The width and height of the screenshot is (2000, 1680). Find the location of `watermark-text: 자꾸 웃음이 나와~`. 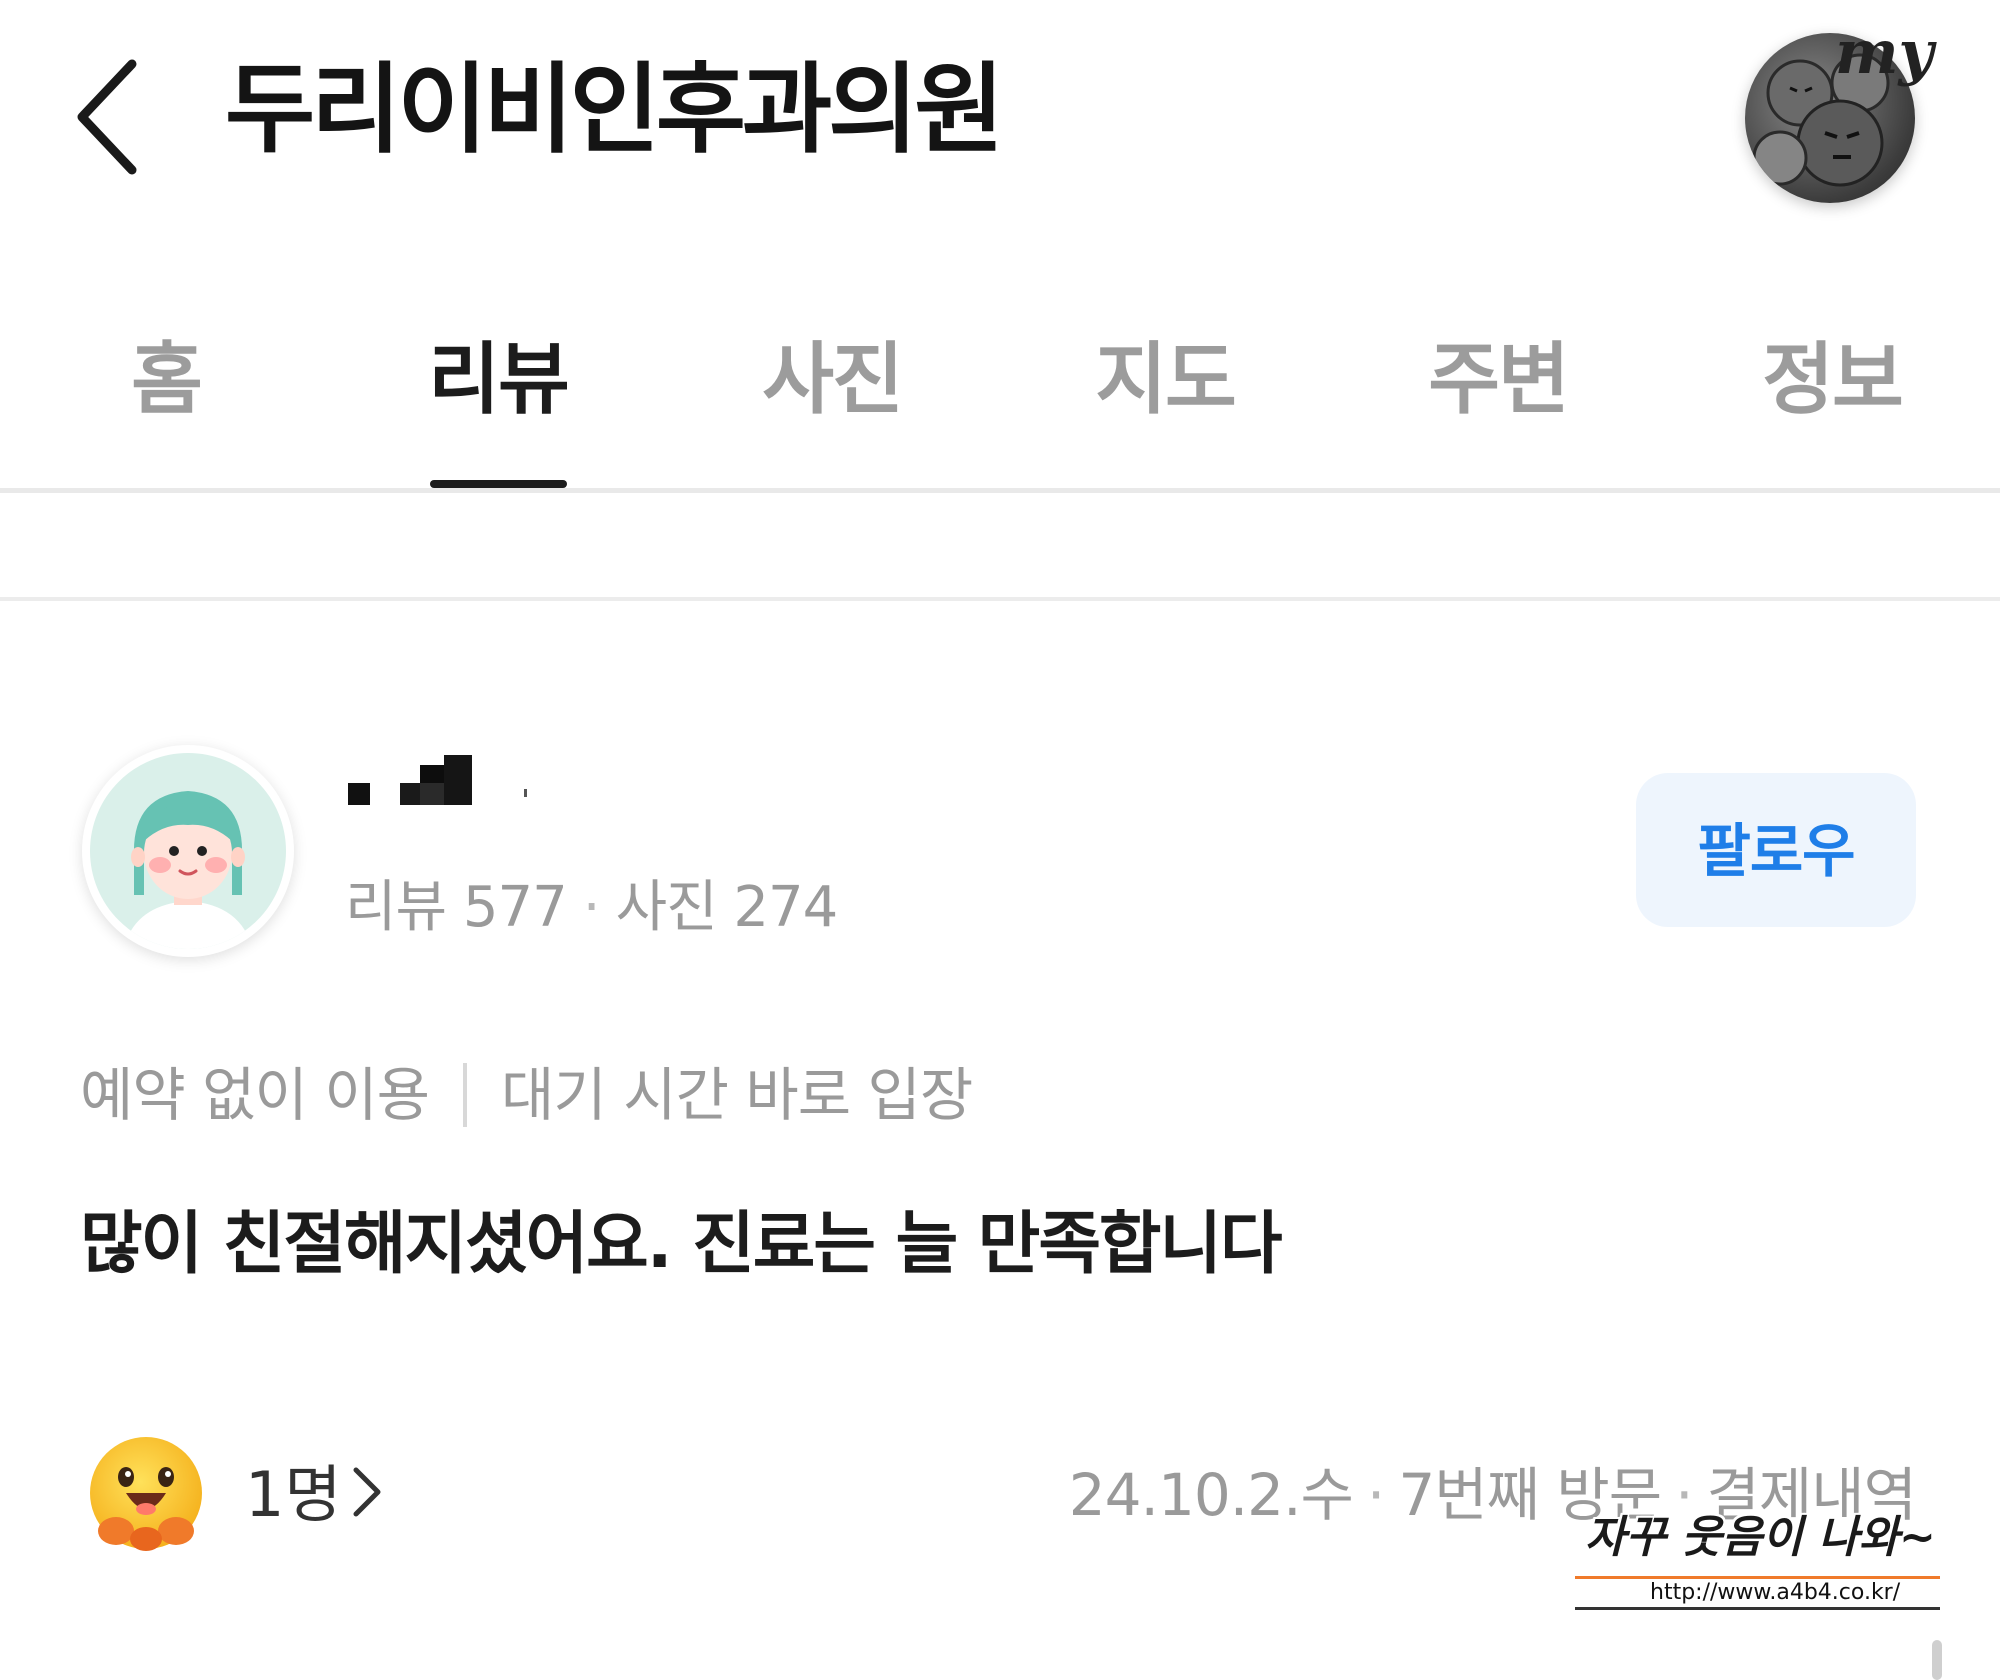

watermark-text: 자꾸 웃음이 나와~ is located at coordinates (1760, 1537).